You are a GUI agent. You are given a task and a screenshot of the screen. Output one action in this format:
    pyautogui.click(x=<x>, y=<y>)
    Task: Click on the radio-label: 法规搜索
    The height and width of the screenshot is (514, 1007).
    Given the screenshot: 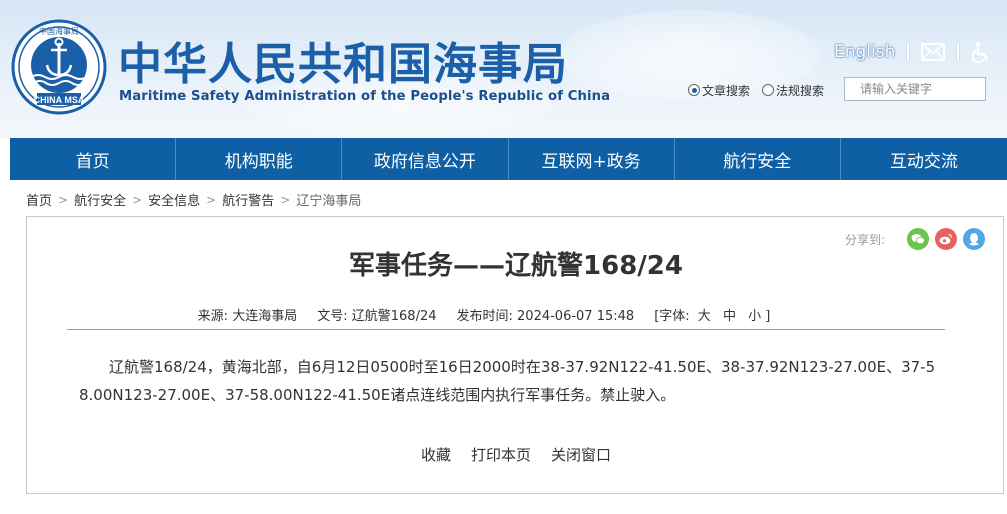 What is the action you would take?
    pyautogui.click(x=800, y=90)
    